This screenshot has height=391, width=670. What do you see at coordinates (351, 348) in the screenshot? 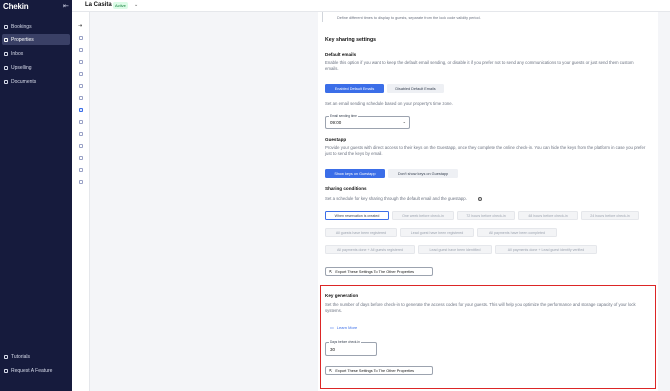
I see `days-before-checkin-input: Days before check-in 30` at bounding box center [351, 348].